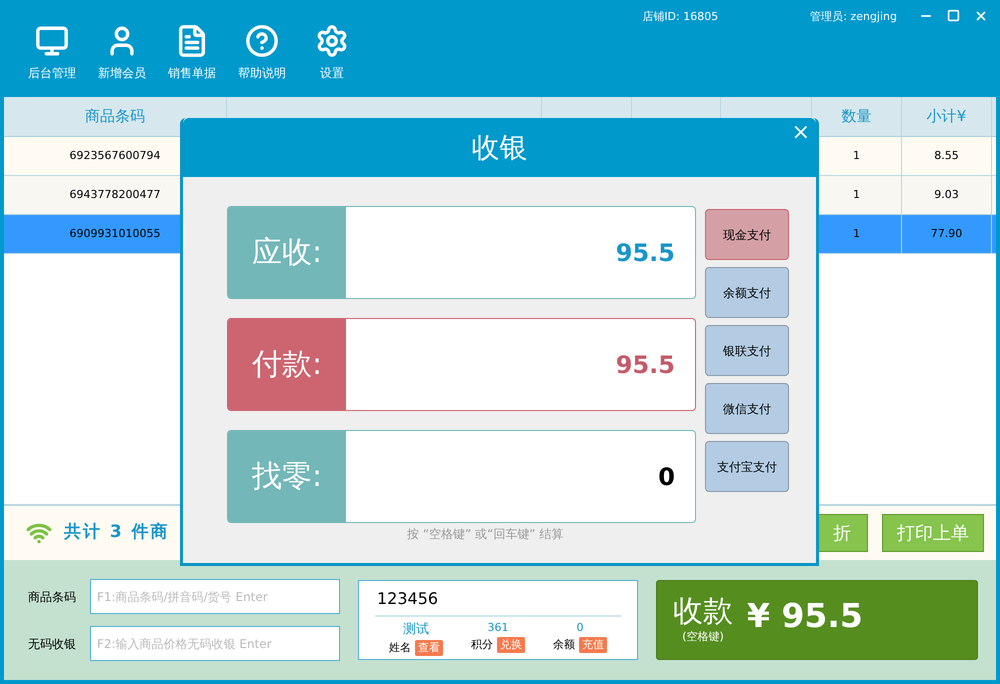 The width and height of the screenshot is (1000, 684). What do you see at coordinates (857, 117) in the screenshot?
I see `column-header: 数量` at bounding box center [857, 117].